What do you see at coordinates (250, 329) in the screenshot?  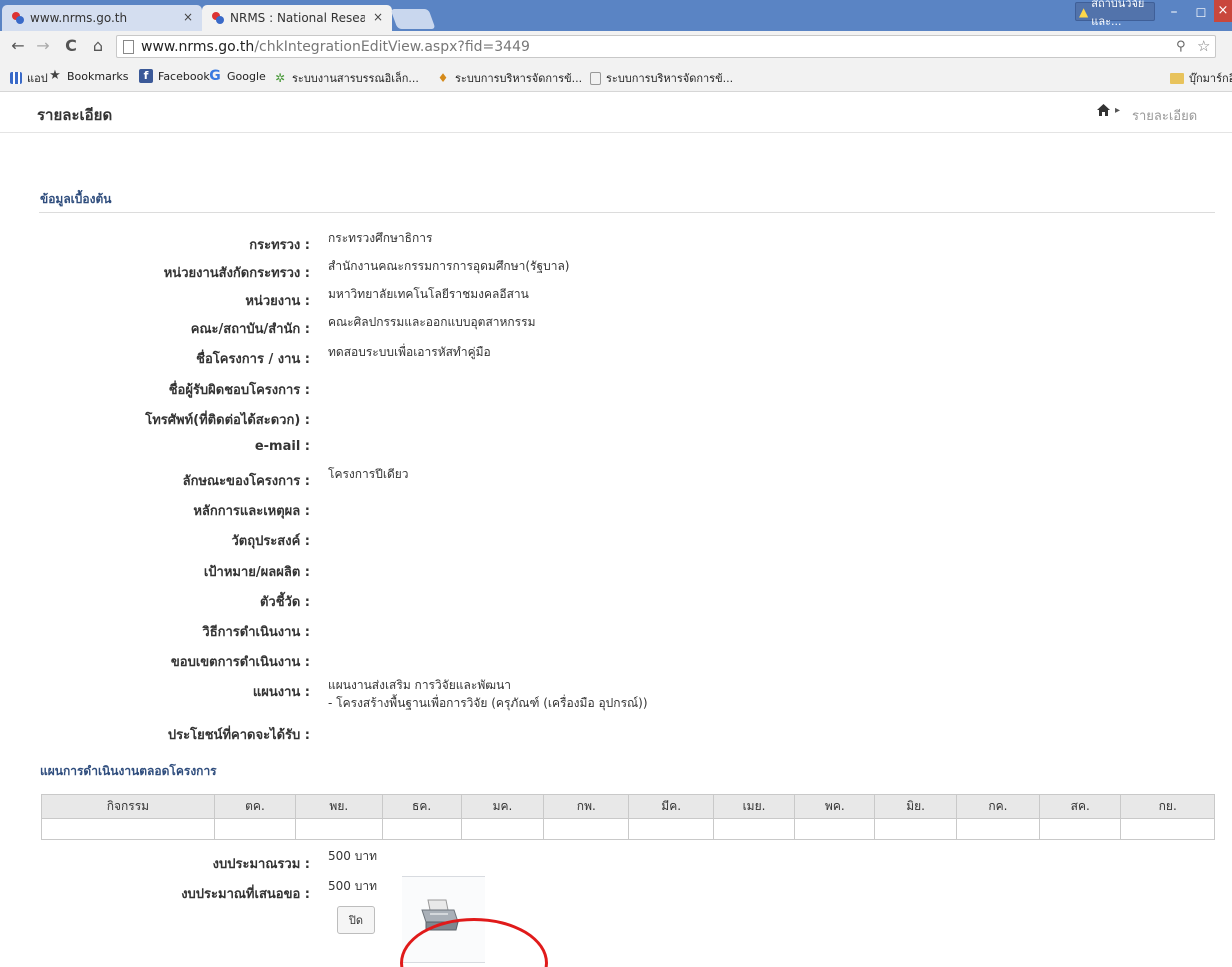 I see `field-label-faculty: คณะ/สถาบัน/สำนัก :` at bounding box center [250, 329].